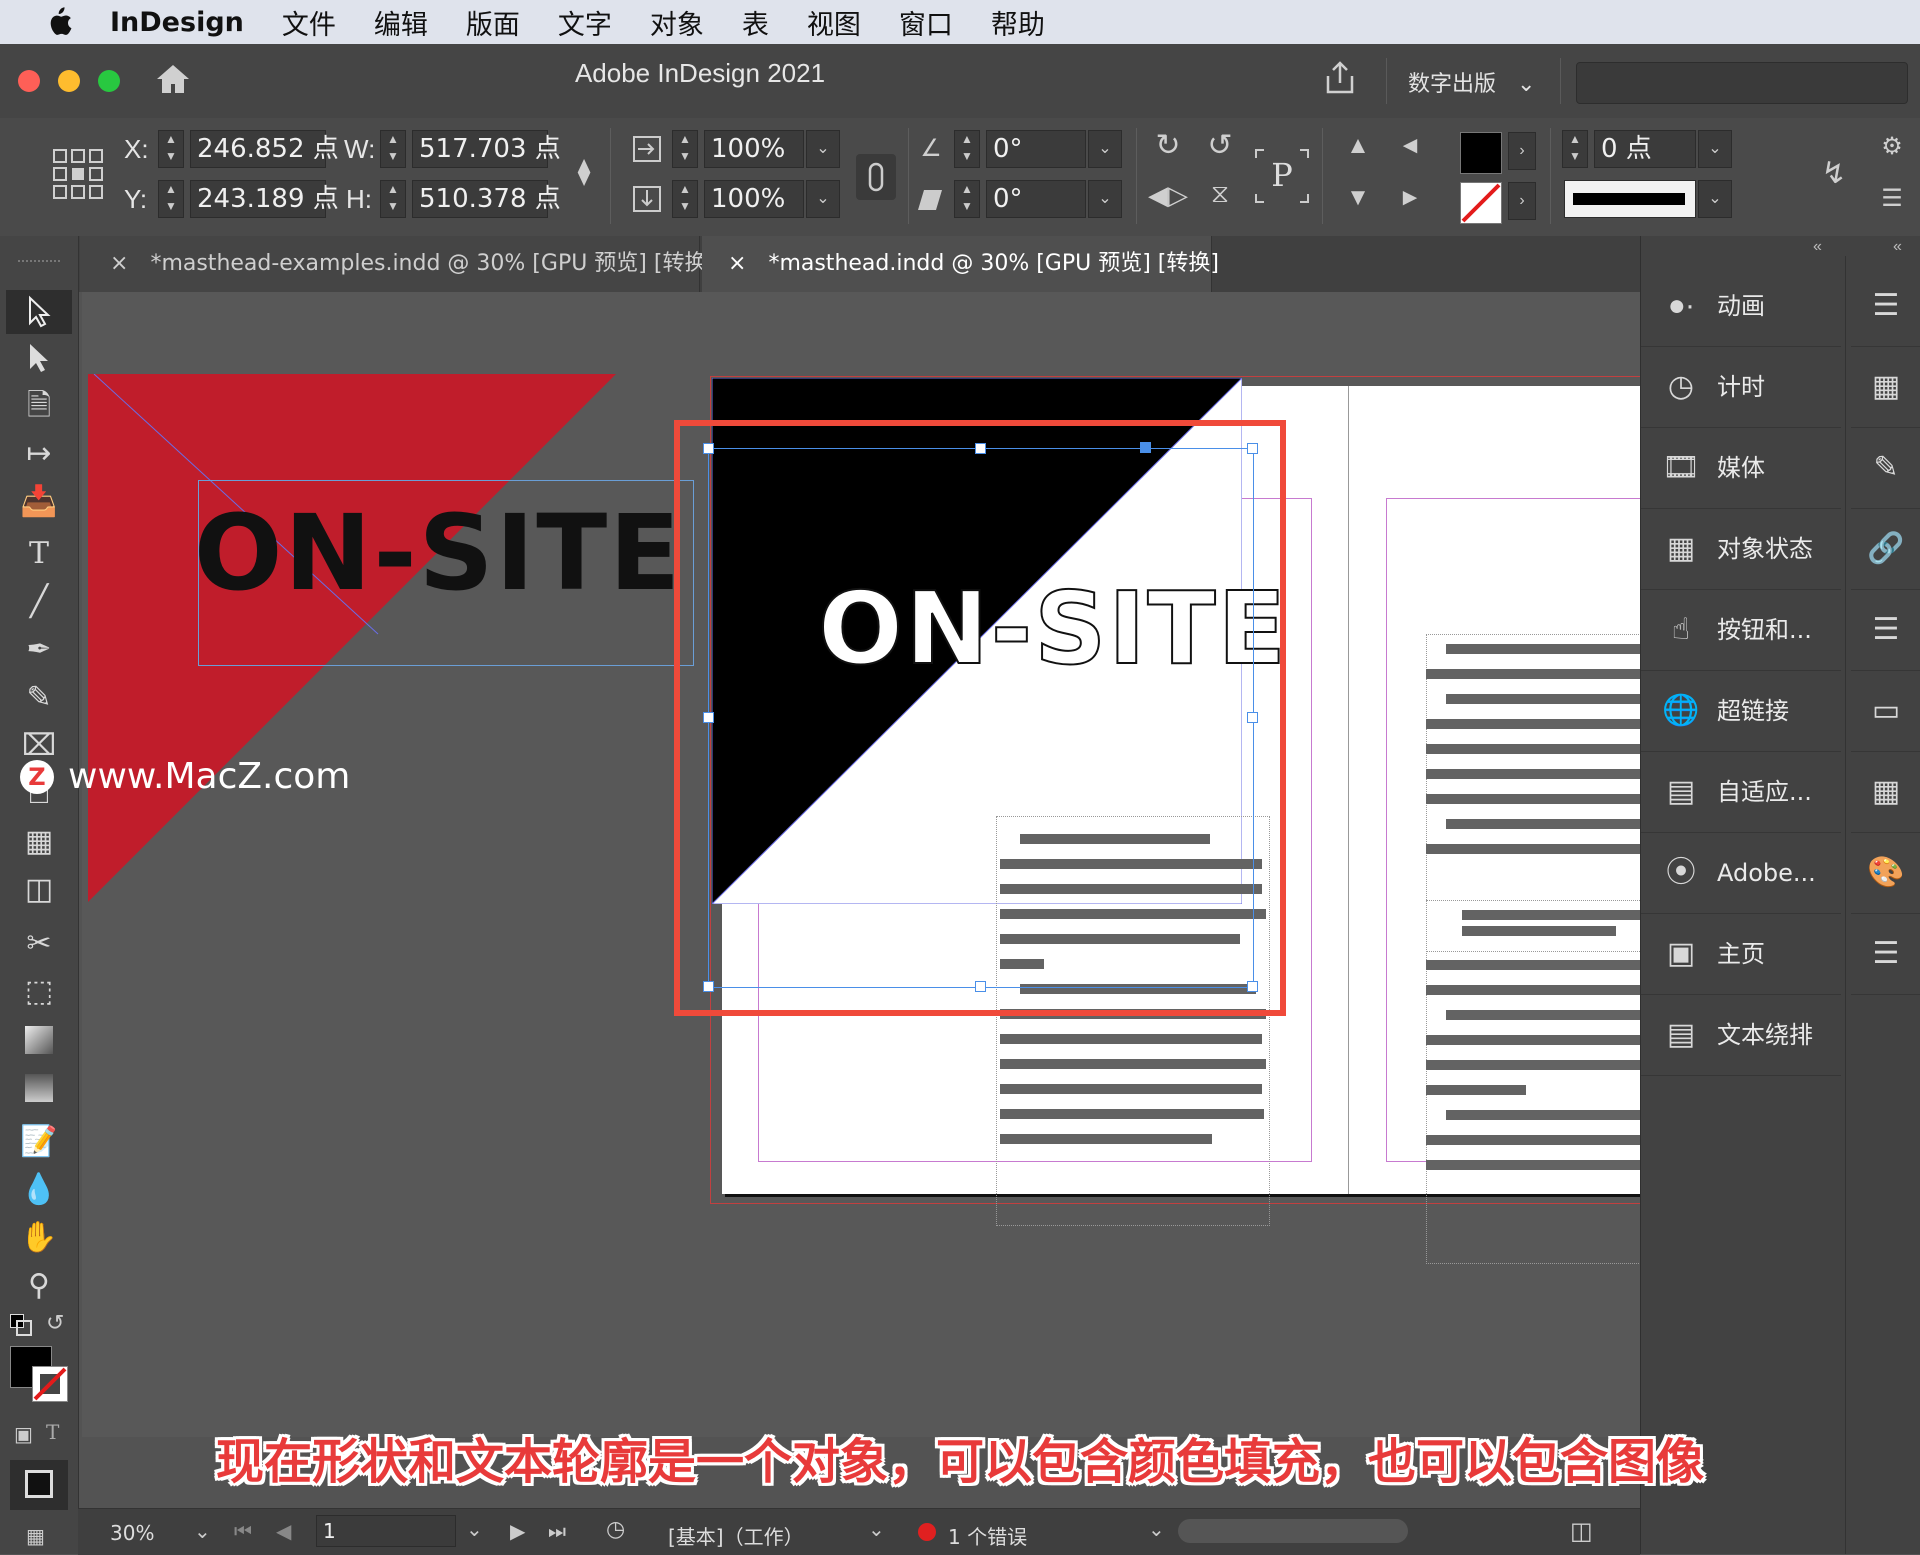 The height and width of the screenshot is (1555, 1920). I want to click on free-transform-tool-icon: ⬚, so click(39, 992).